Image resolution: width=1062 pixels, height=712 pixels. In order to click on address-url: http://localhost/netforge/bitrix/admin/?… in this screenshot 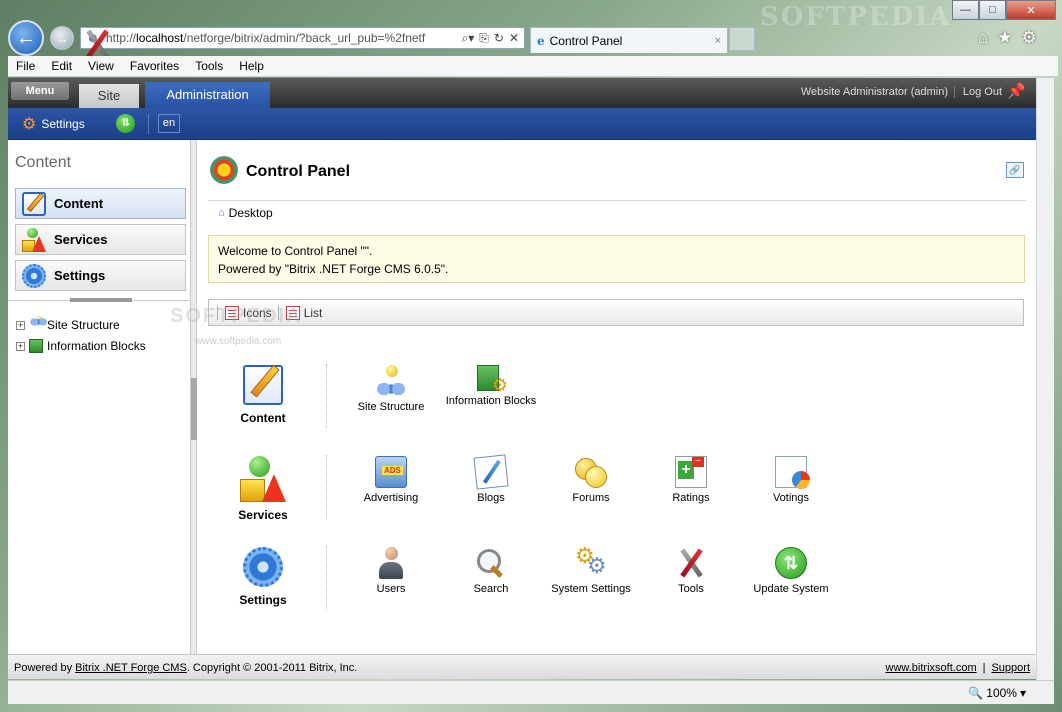, I will do `click(284, 38)`.